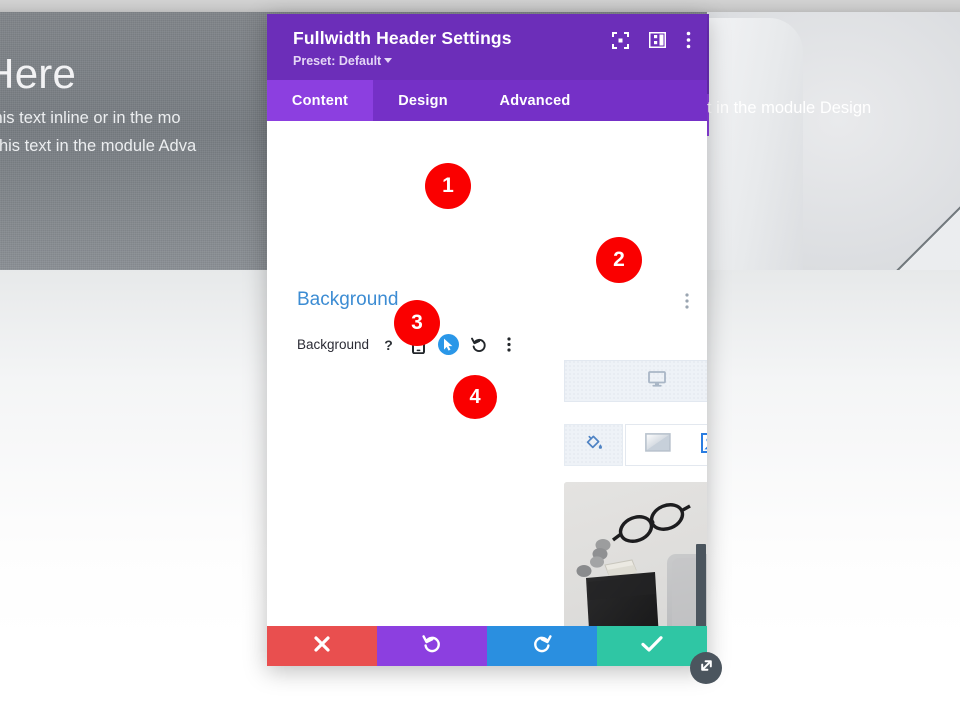 The width and height of the screenshot is (960, 705). I want to click on chevron-down-icon, so click(388, 60).